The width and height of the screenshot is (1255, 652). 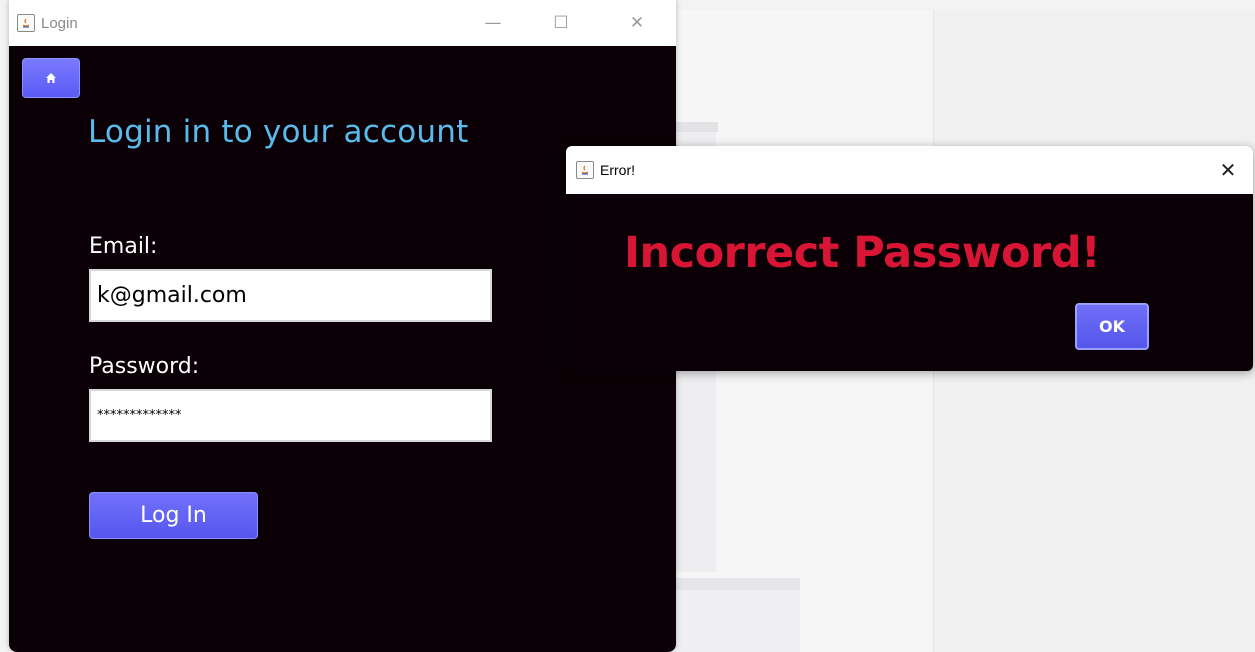 What do you see at coordinates (617, 170) in the screenshot?
I see `dialog-title: Error!` at bounding box center [617, 170].